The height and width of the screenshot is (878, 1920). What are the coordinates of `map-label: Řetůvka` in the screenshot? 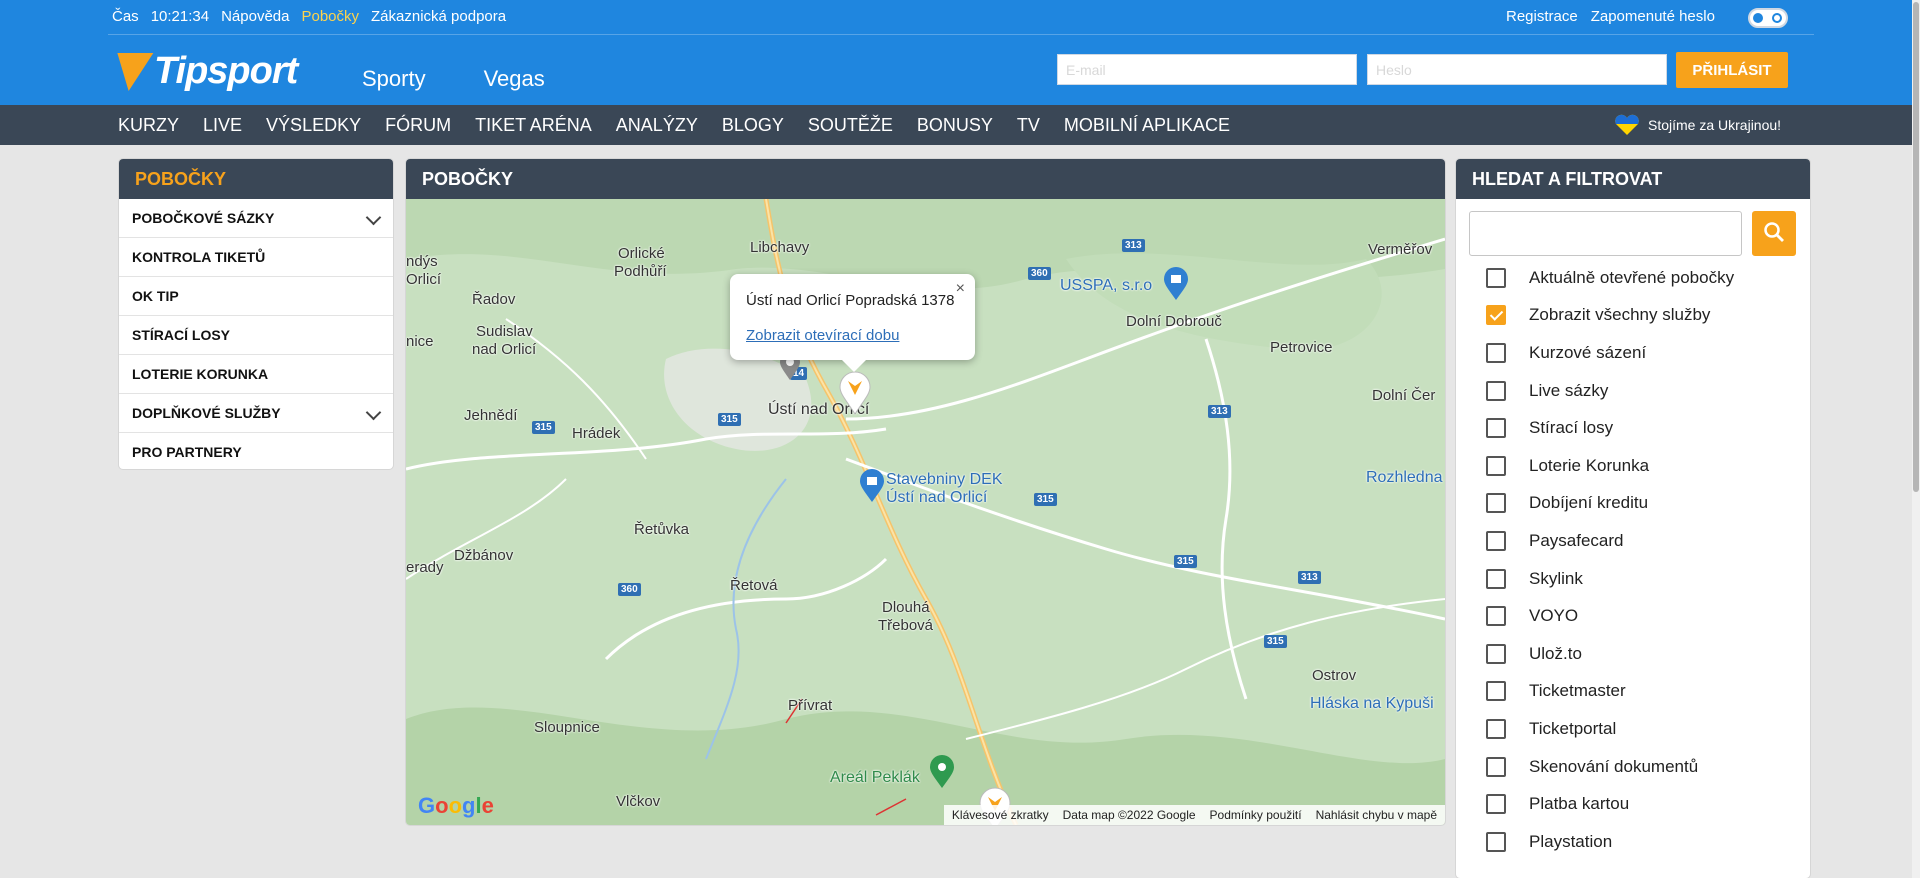 It's located at (662, 529).